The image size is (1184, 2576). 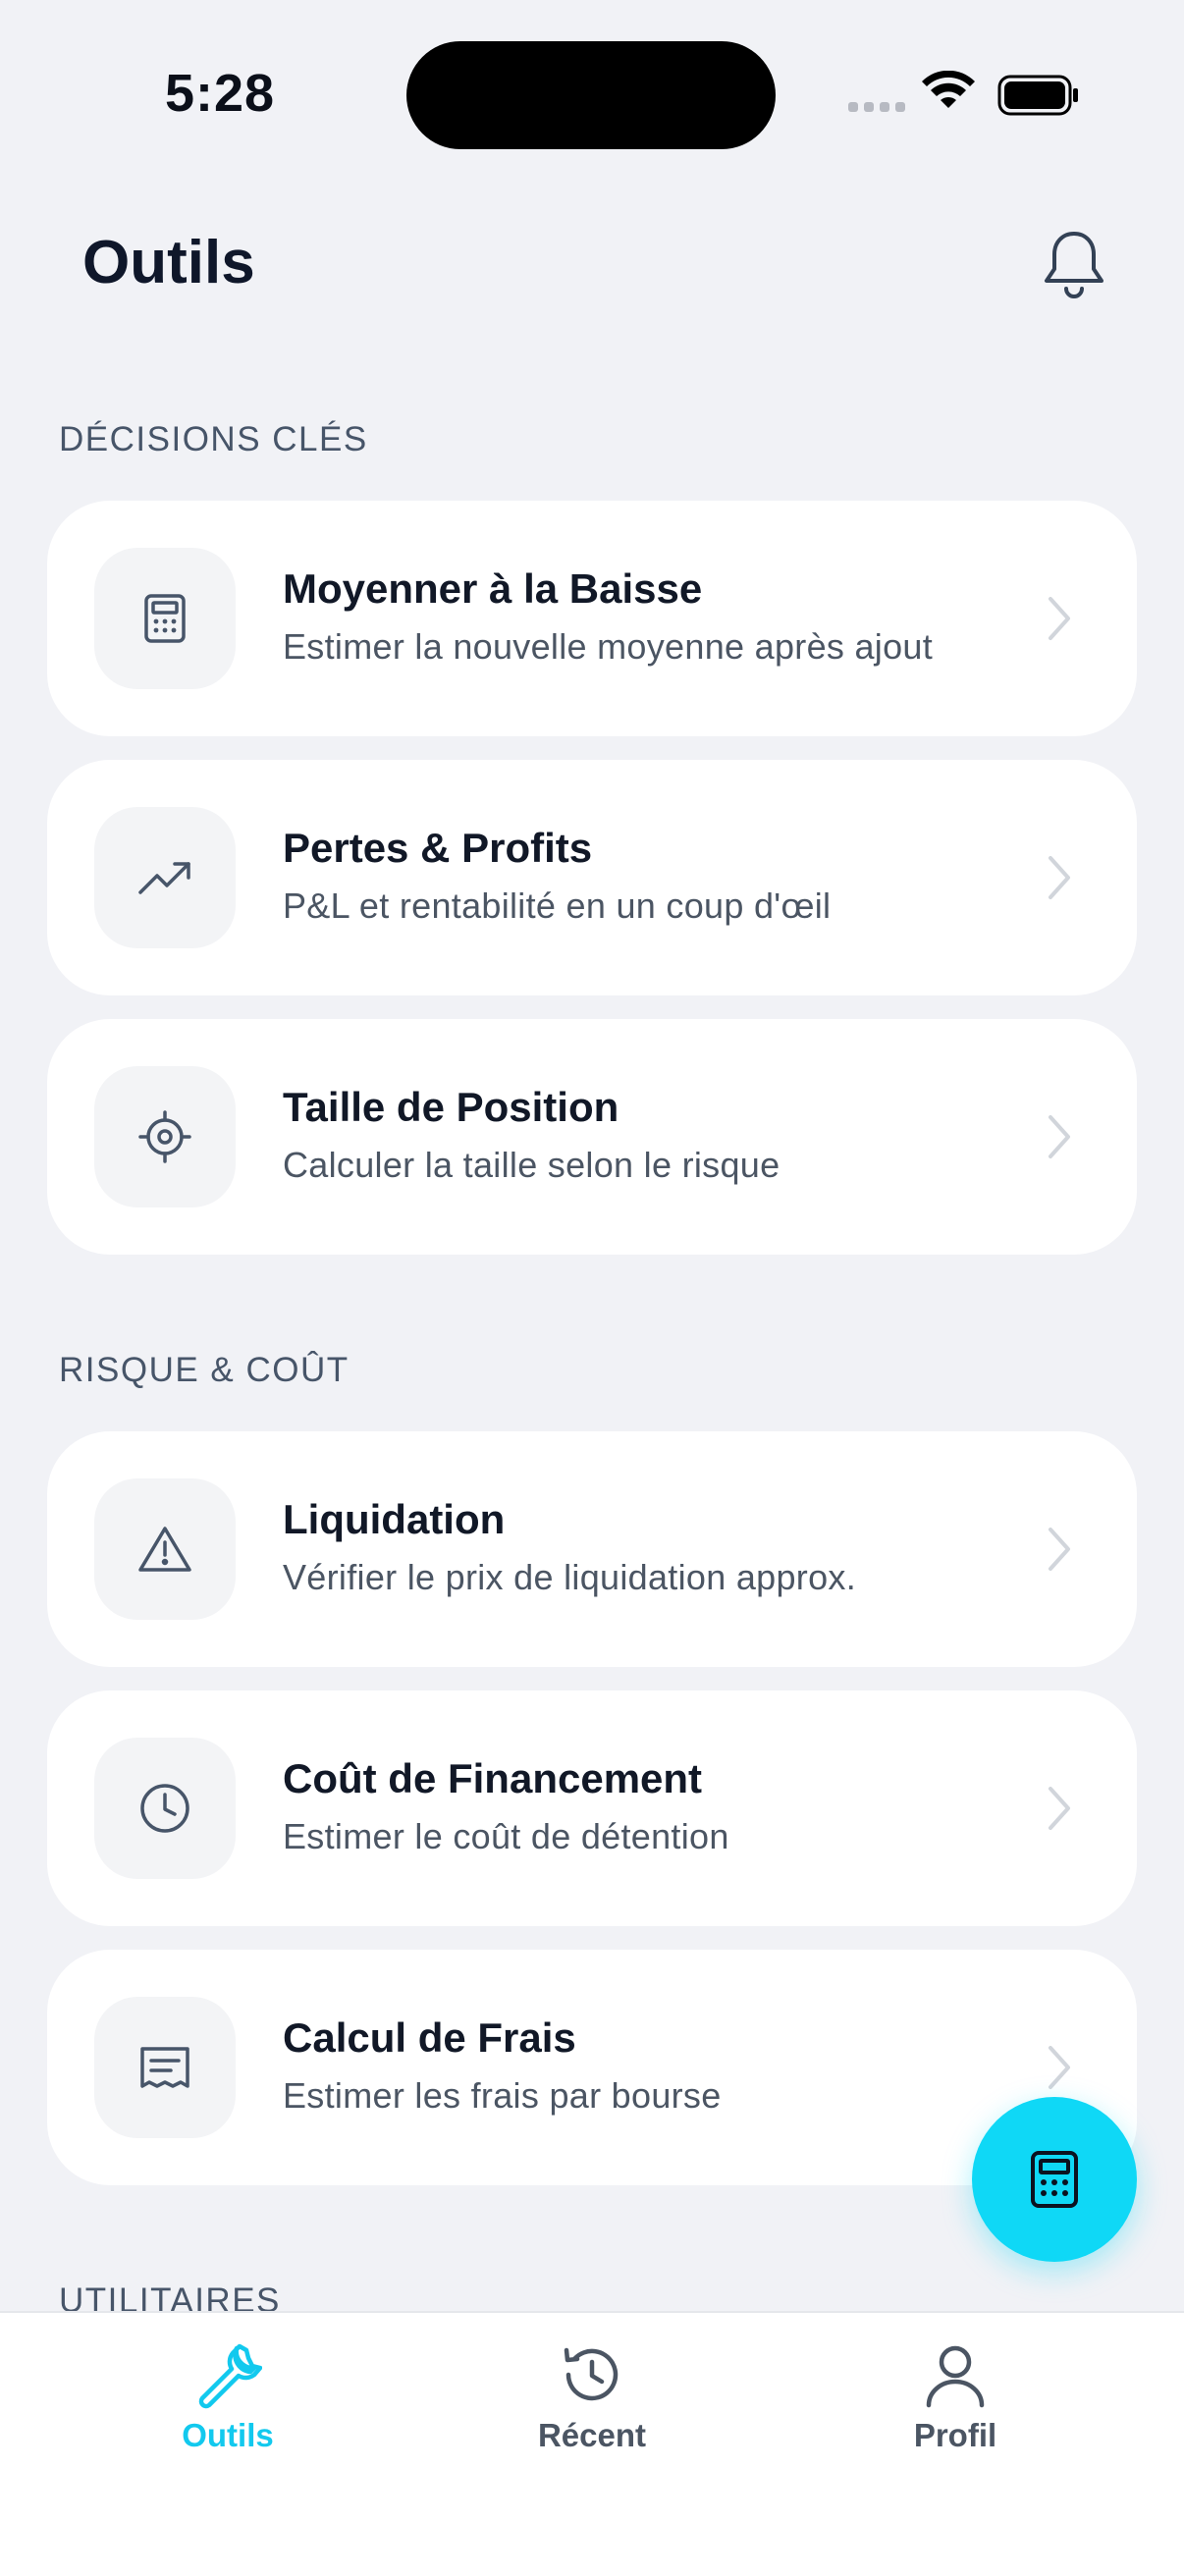 I want to click on tool-card-title: Calcul de Frais, so click(x=429, y=2037).